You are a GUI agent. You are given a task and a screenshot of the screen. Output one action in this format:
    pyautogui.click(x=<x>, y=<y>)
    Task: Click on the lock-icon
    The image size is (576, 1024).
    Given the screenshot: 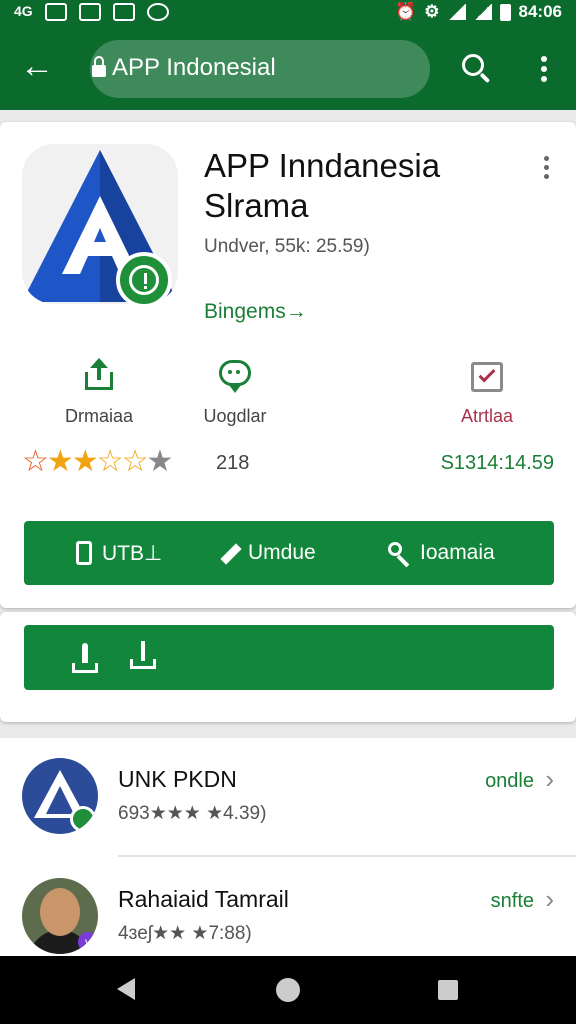 What is the action you would take?
    pyautogui.click(x=99, y=67)
    